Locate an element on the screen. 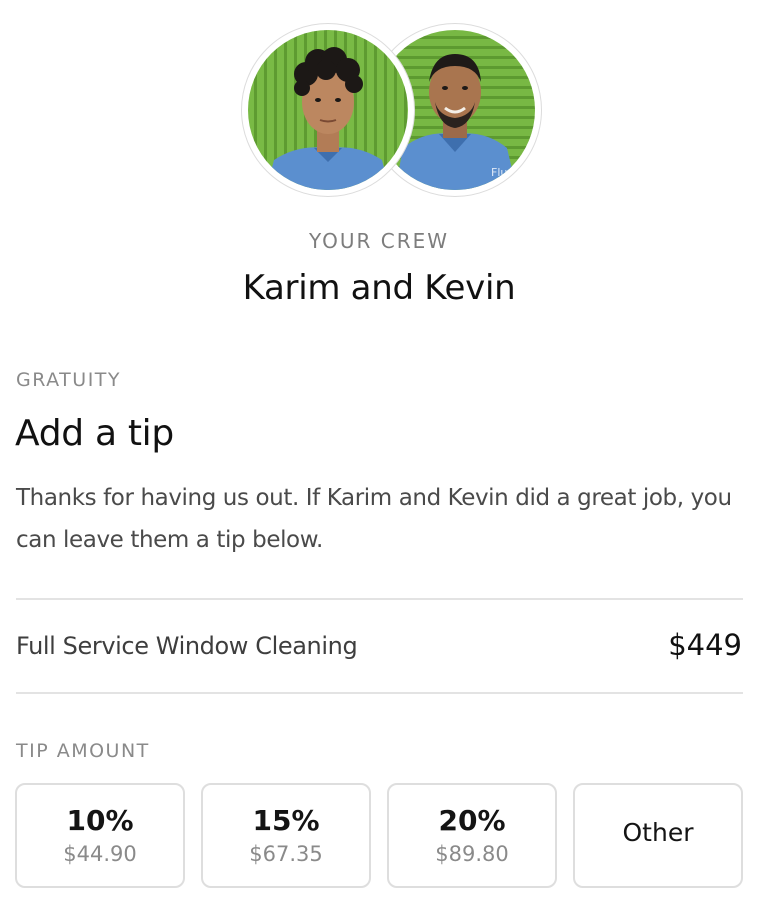 This screenshot has height=908, width=758. tip-option-15-percent: 15% $67.35 is located at coordinates (286, 835).